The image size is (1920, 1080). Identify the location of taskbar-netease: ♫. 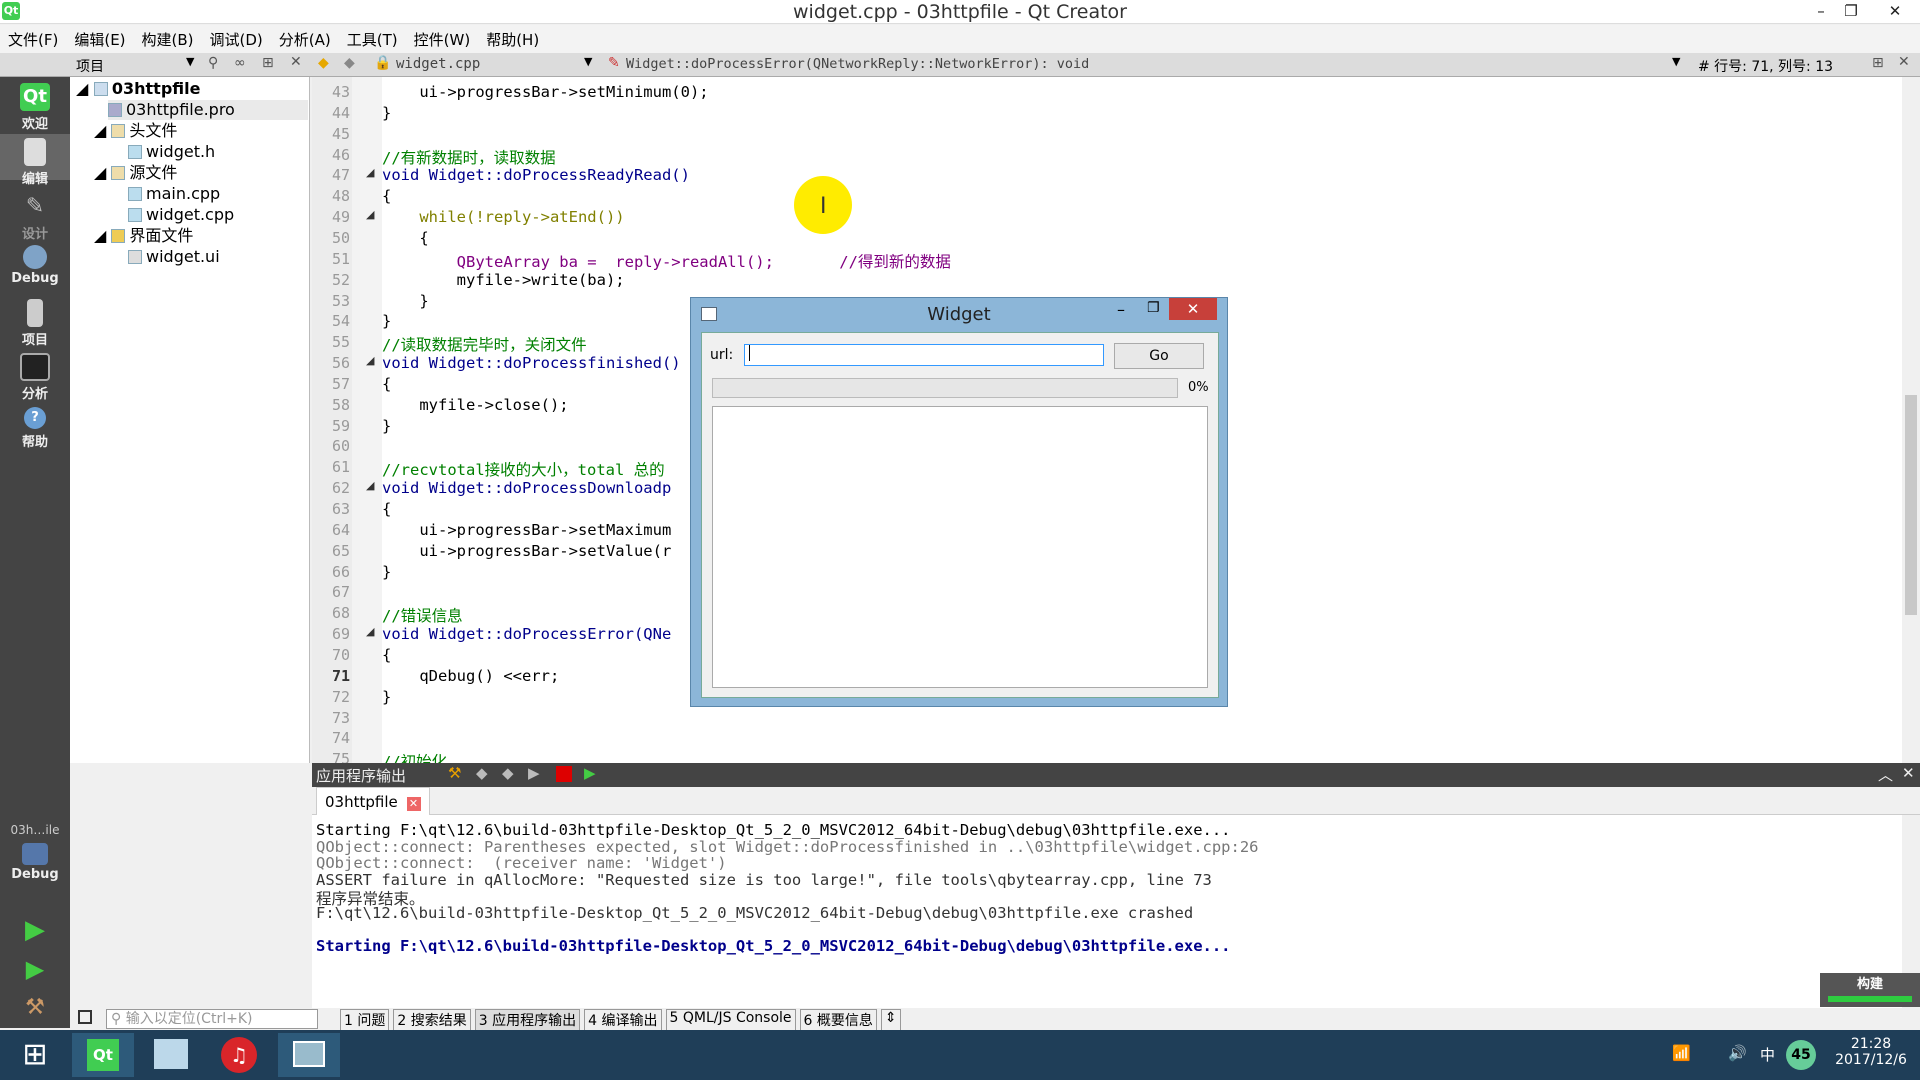
(239, 1055).